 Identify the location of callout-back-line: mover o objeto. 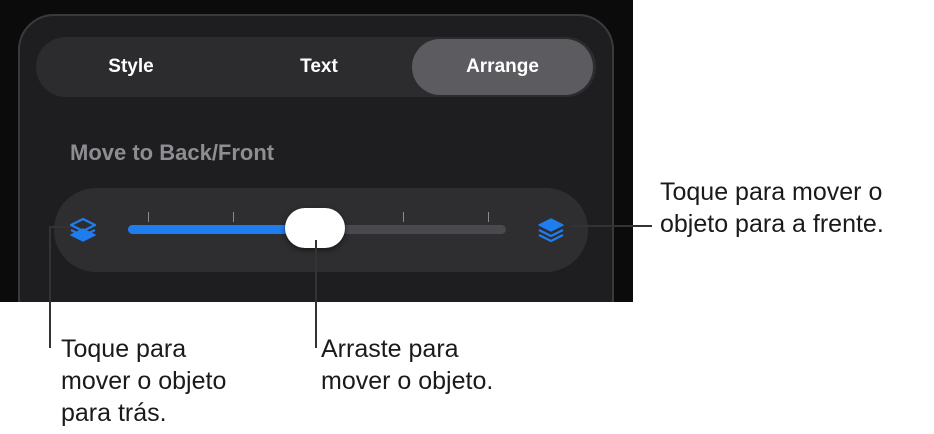
(144, 381).